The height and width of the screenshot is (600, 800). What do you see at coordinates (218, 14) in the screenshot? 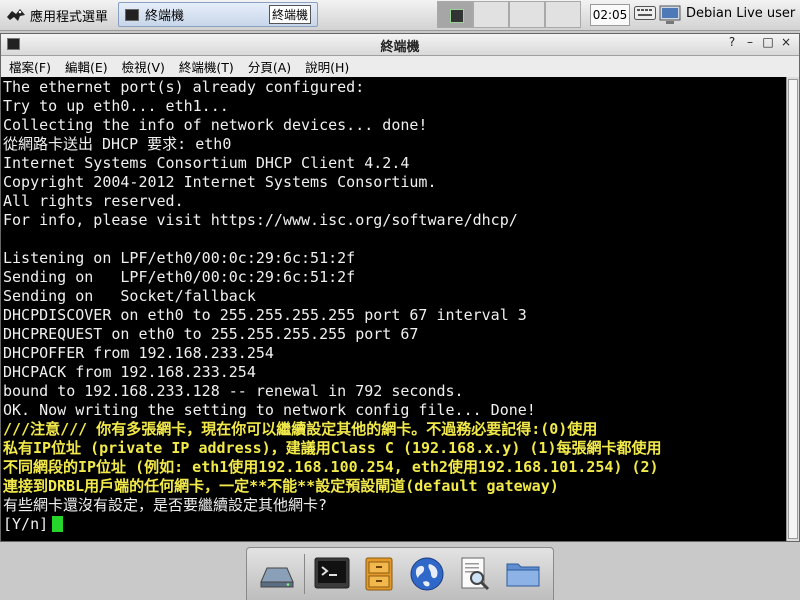
I see `taskbar-terminal-button: 終端機 終端機` at bounding box center [218, 14].